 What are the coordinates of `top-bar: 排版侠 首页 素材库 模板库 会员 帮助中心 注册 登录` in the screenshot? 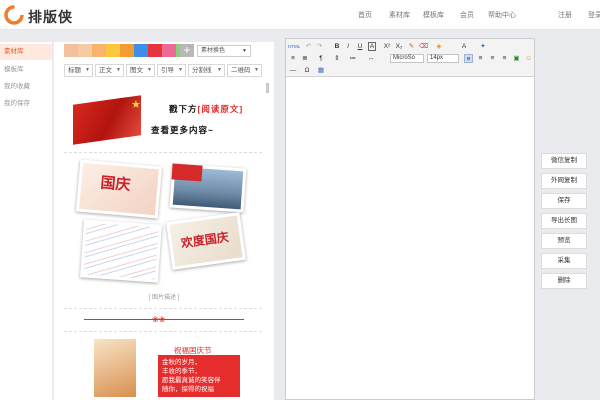 It's located at (300, 15).